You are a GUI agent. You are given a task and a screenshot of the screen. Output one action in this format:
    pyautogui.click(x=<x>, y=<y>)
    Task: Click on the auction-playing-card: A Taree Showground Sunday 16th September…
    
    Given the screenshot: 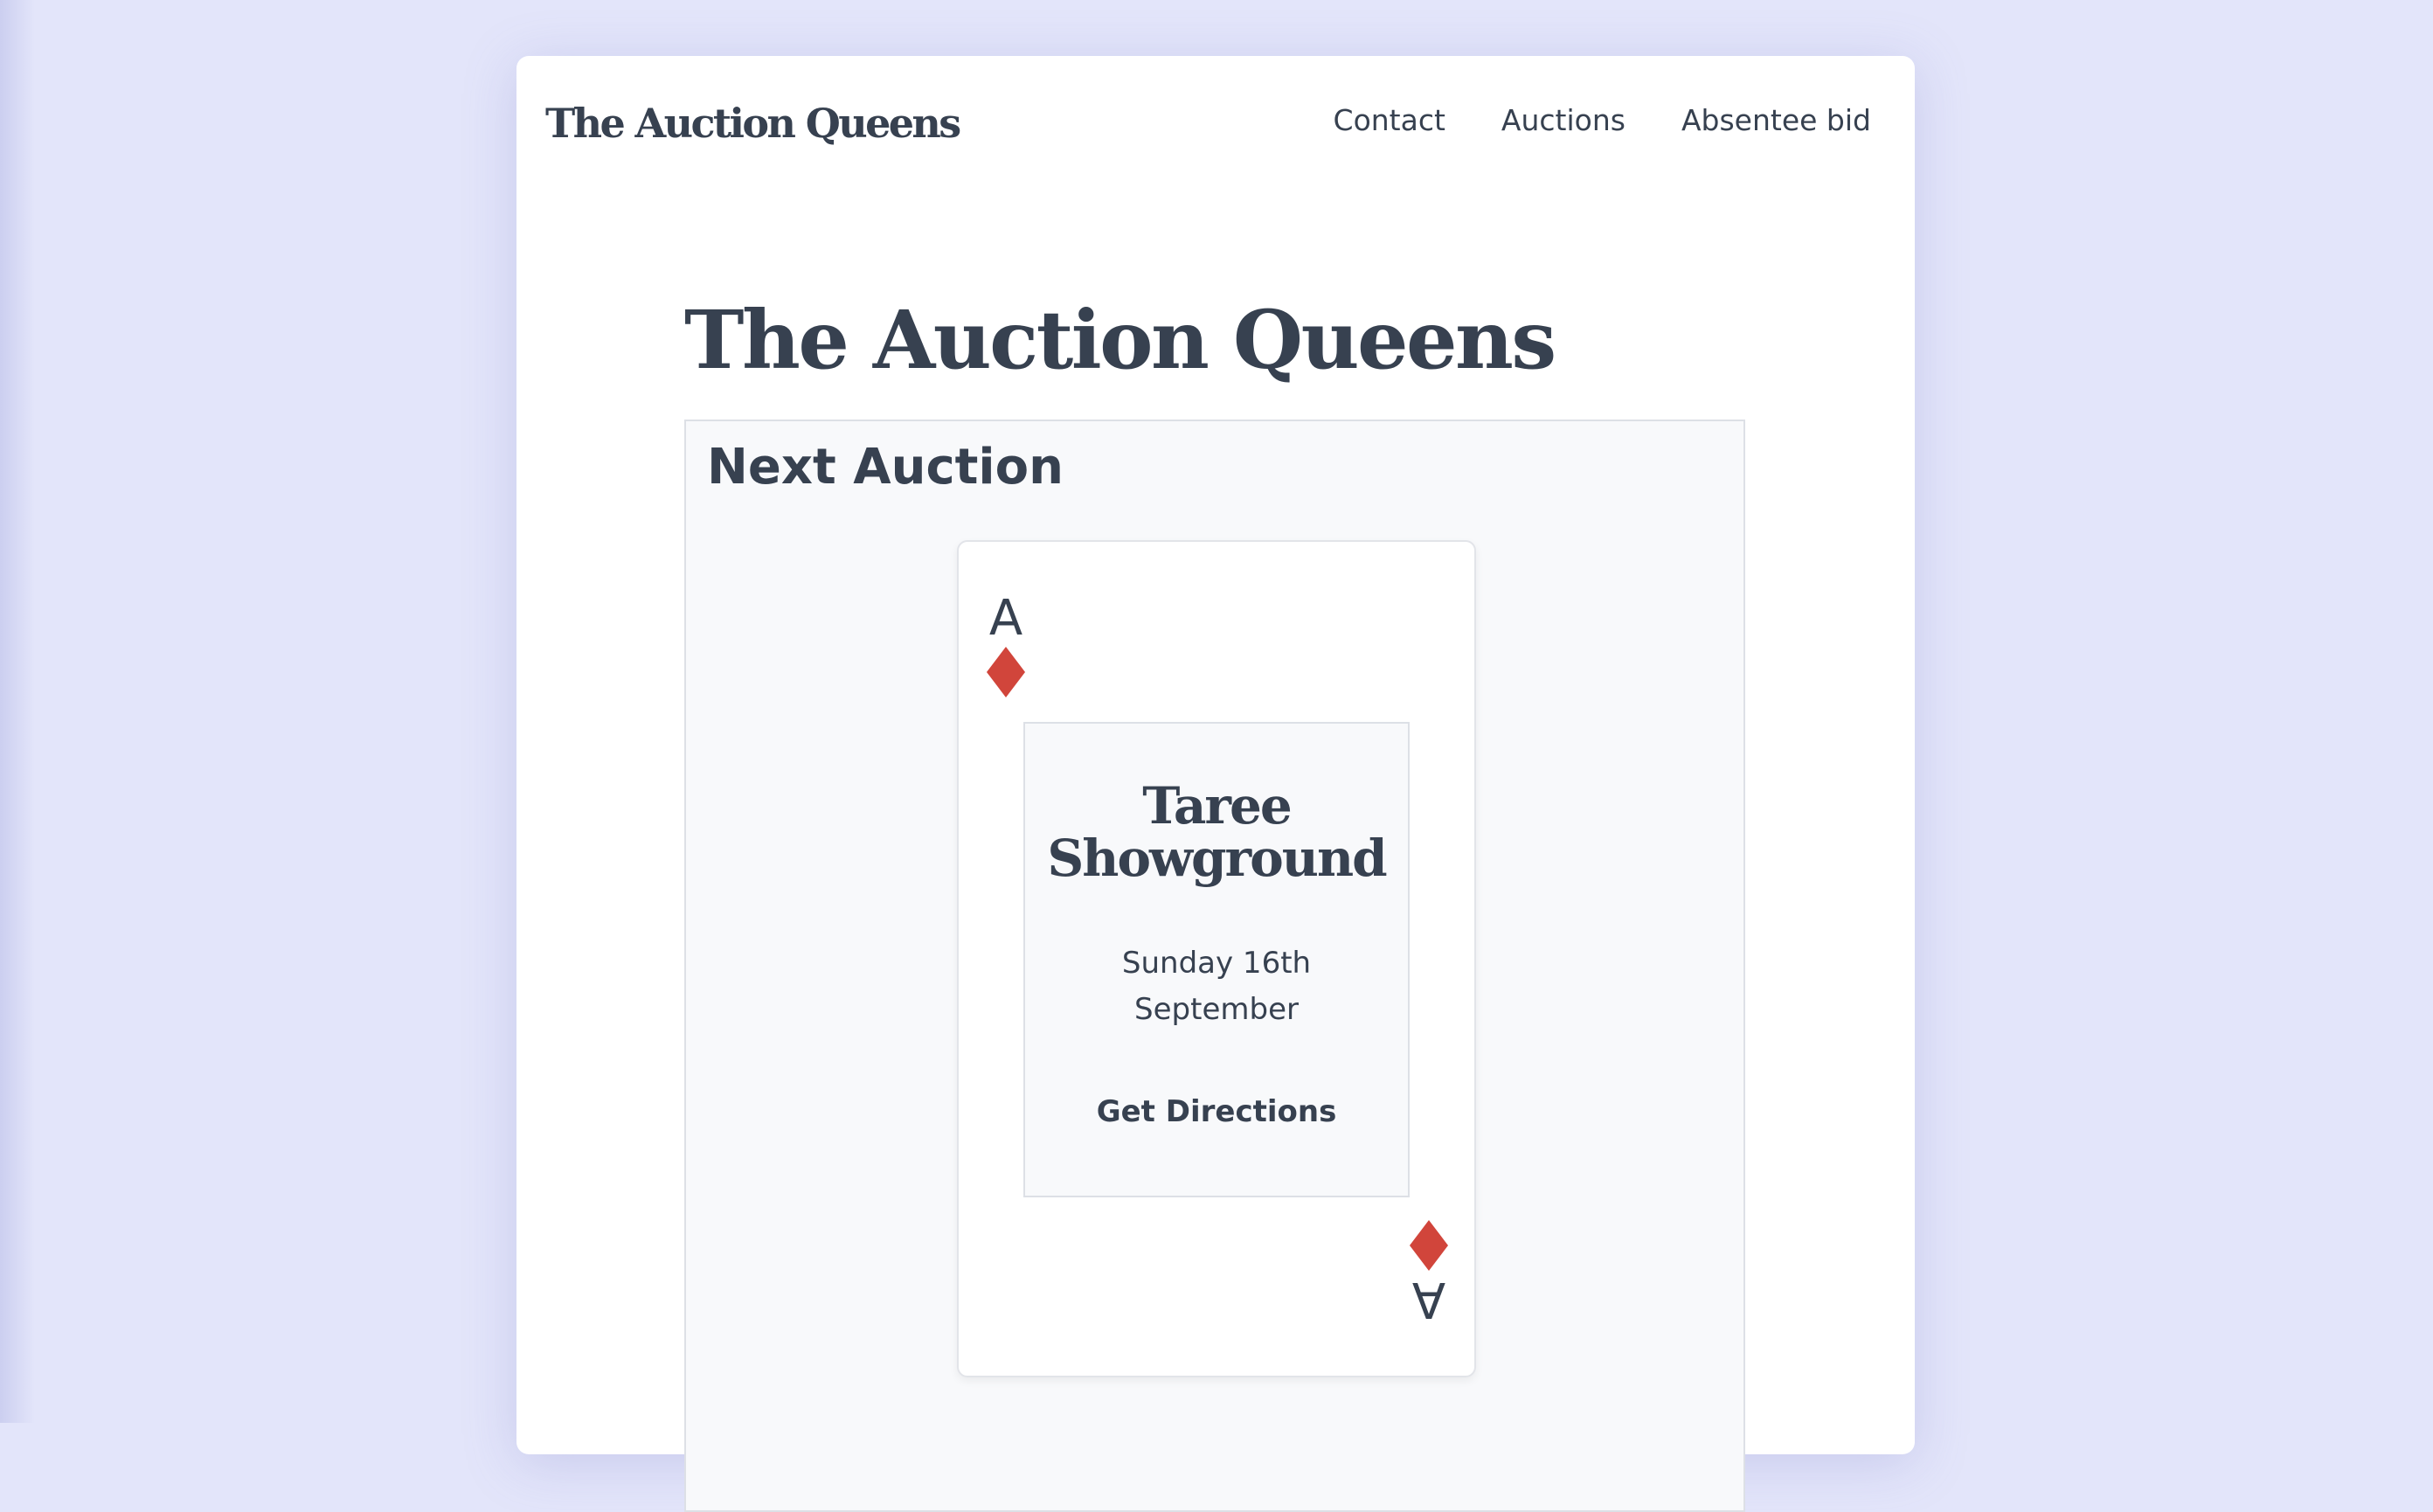 What is the action you would take?
    pyautogui.click(x=1216, y=959)
    